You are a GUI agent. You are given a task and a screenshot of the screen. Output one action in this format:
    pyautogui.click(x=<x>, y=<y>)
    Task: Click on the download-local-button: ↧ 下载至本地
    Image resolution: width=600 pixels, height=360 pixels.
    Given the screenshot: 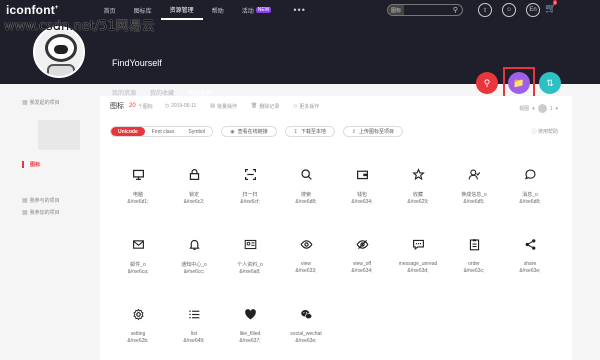 What is the action you would take?
    pyautogui.click(x=309, y=131)
    